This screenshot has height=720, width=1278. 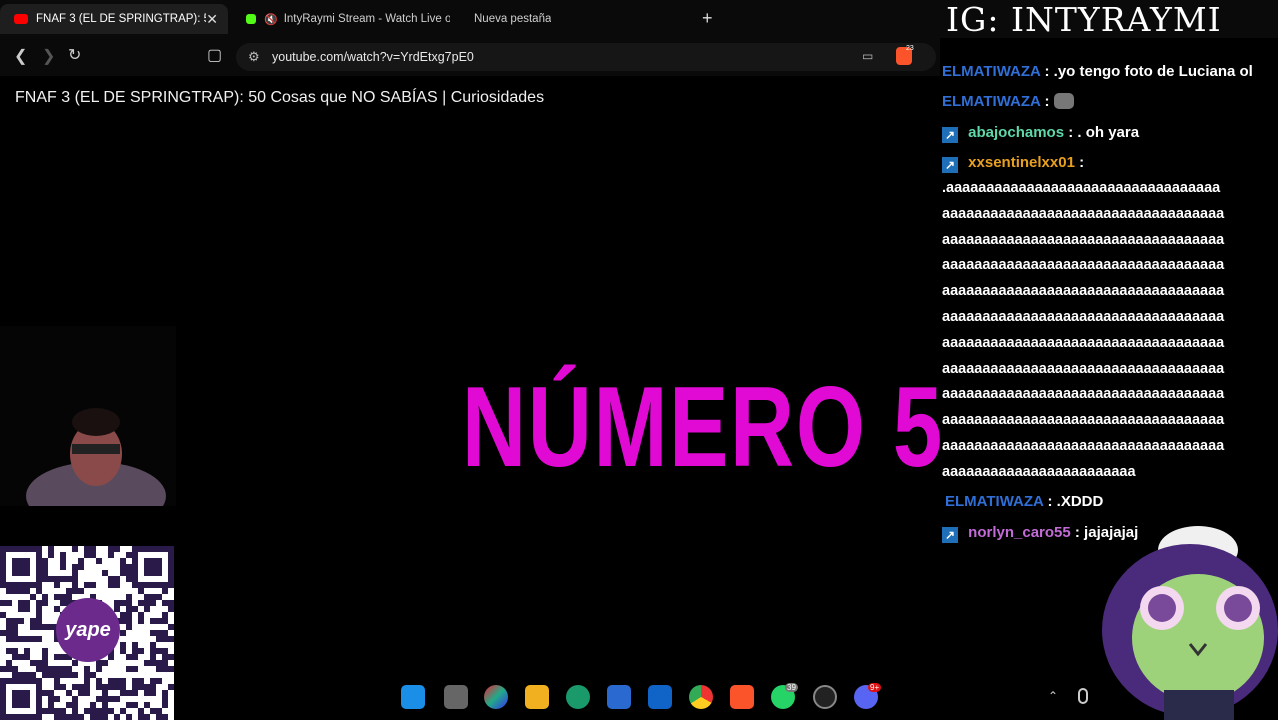 I want to click on brave-icon, so click(x=742, y=697).